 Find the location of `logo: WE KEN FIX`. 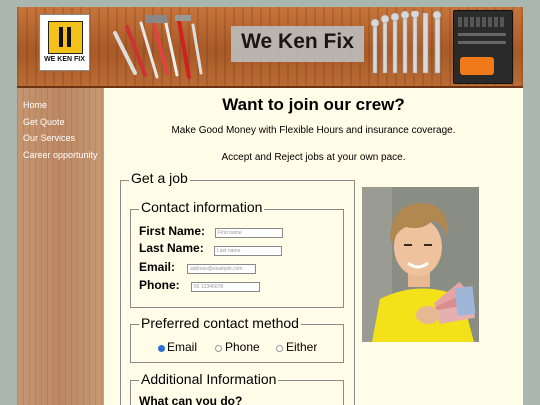

logo: WE KEN FIX is located at coordinates (64, 42).